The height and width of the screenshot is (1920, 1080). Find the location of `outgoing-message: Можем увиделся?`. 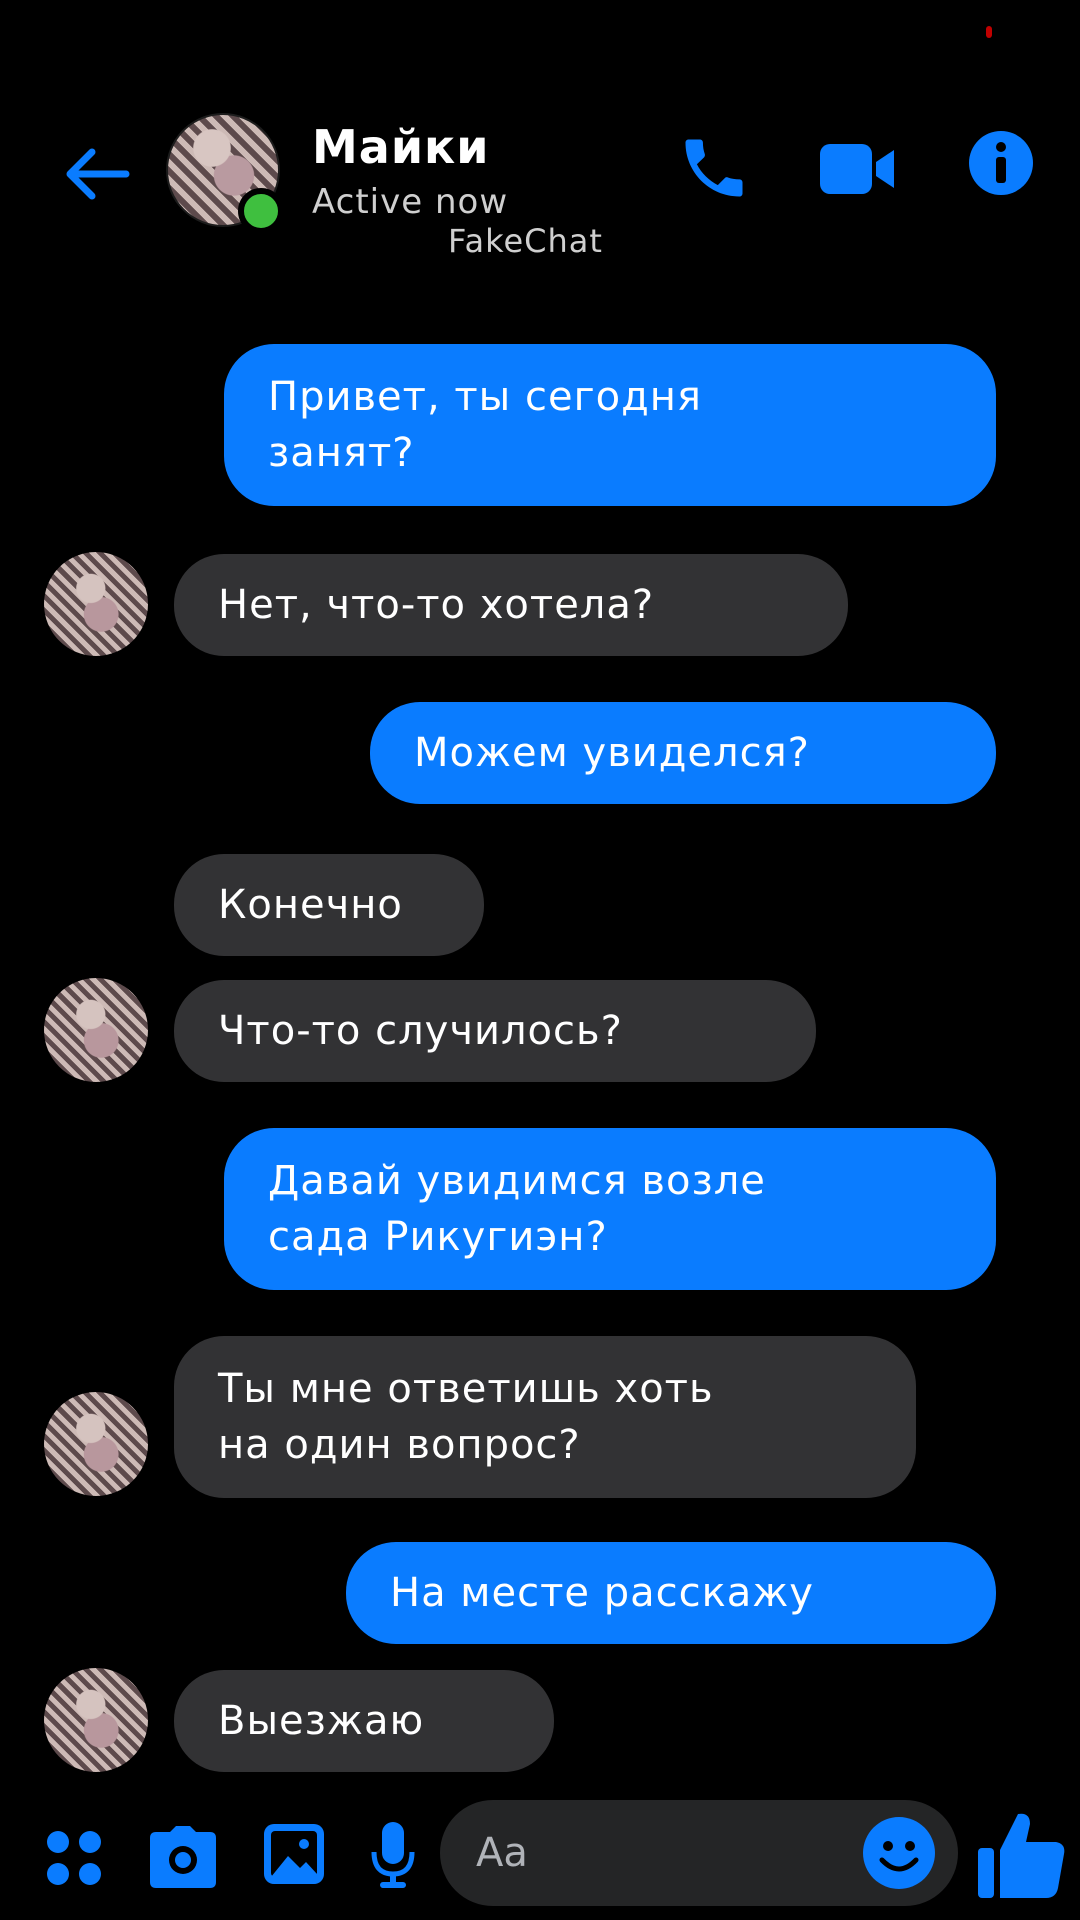

outgoing-message: Можем увиделся? is located at coordinates (683, 753).